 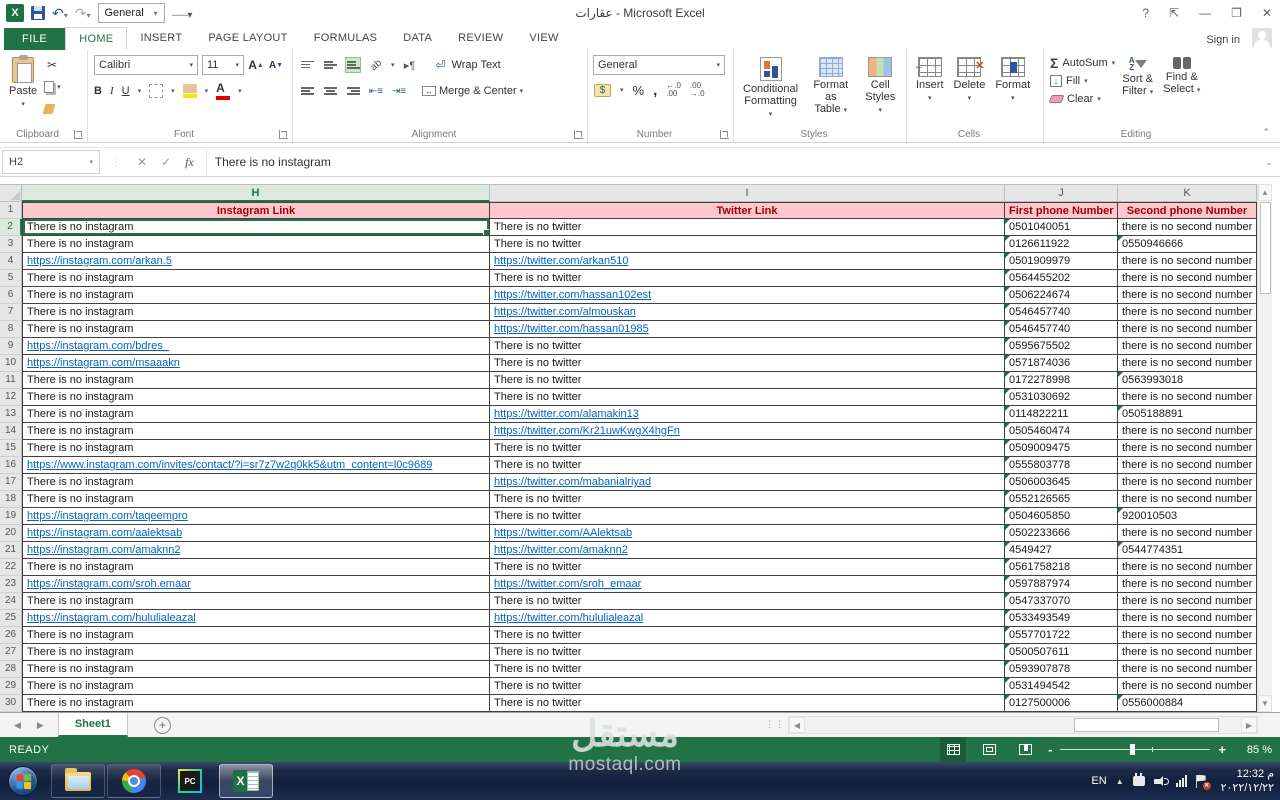 I want to click on find-select-button: Find & Select ▾, so click(x=1181, y=81).